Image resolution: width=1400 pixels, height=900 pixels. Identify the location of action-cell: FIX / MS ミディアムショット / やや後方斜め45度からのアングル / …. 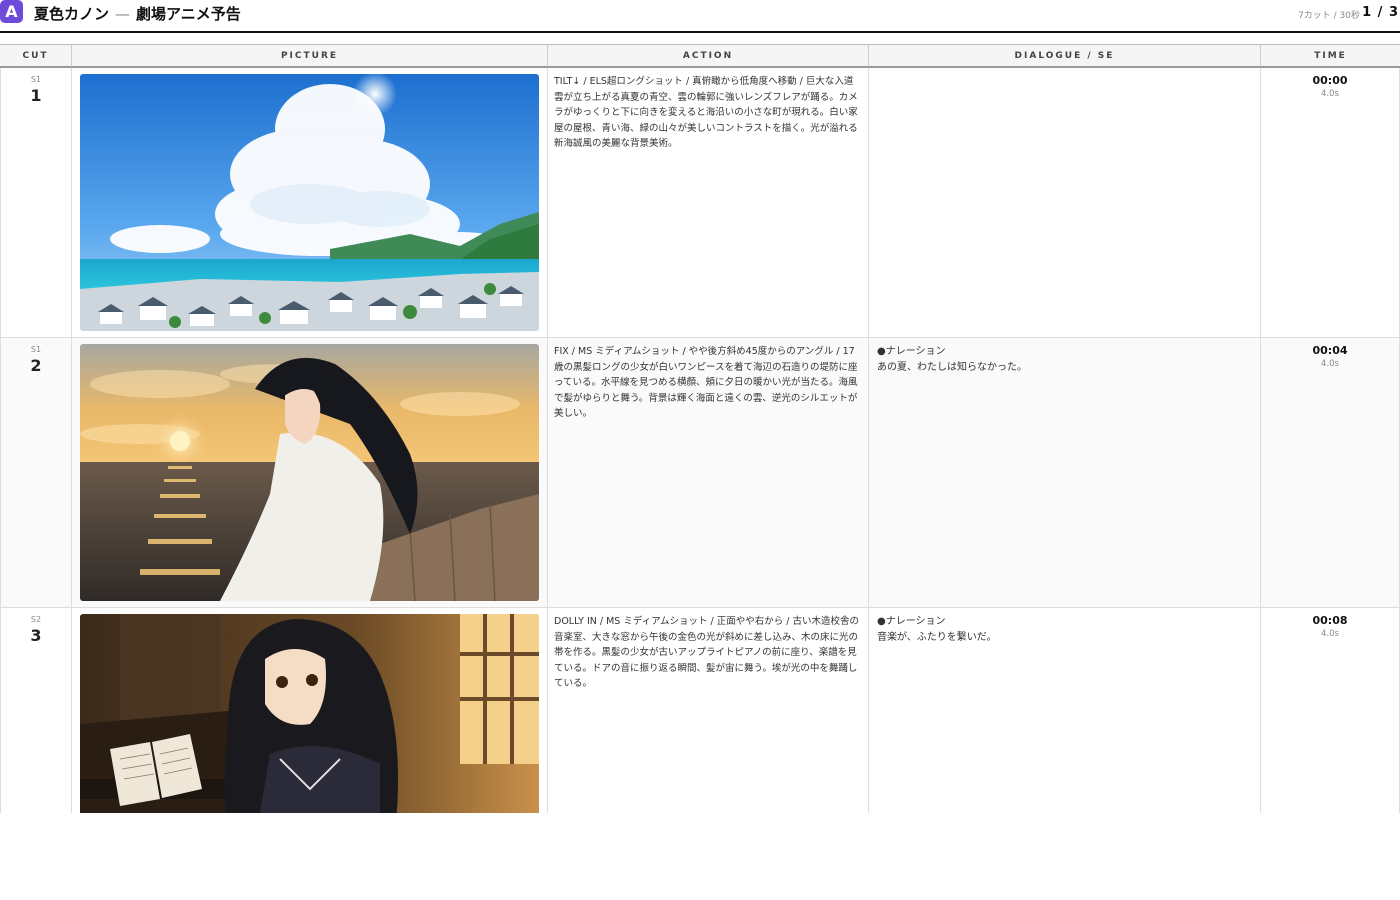
(707, 472).